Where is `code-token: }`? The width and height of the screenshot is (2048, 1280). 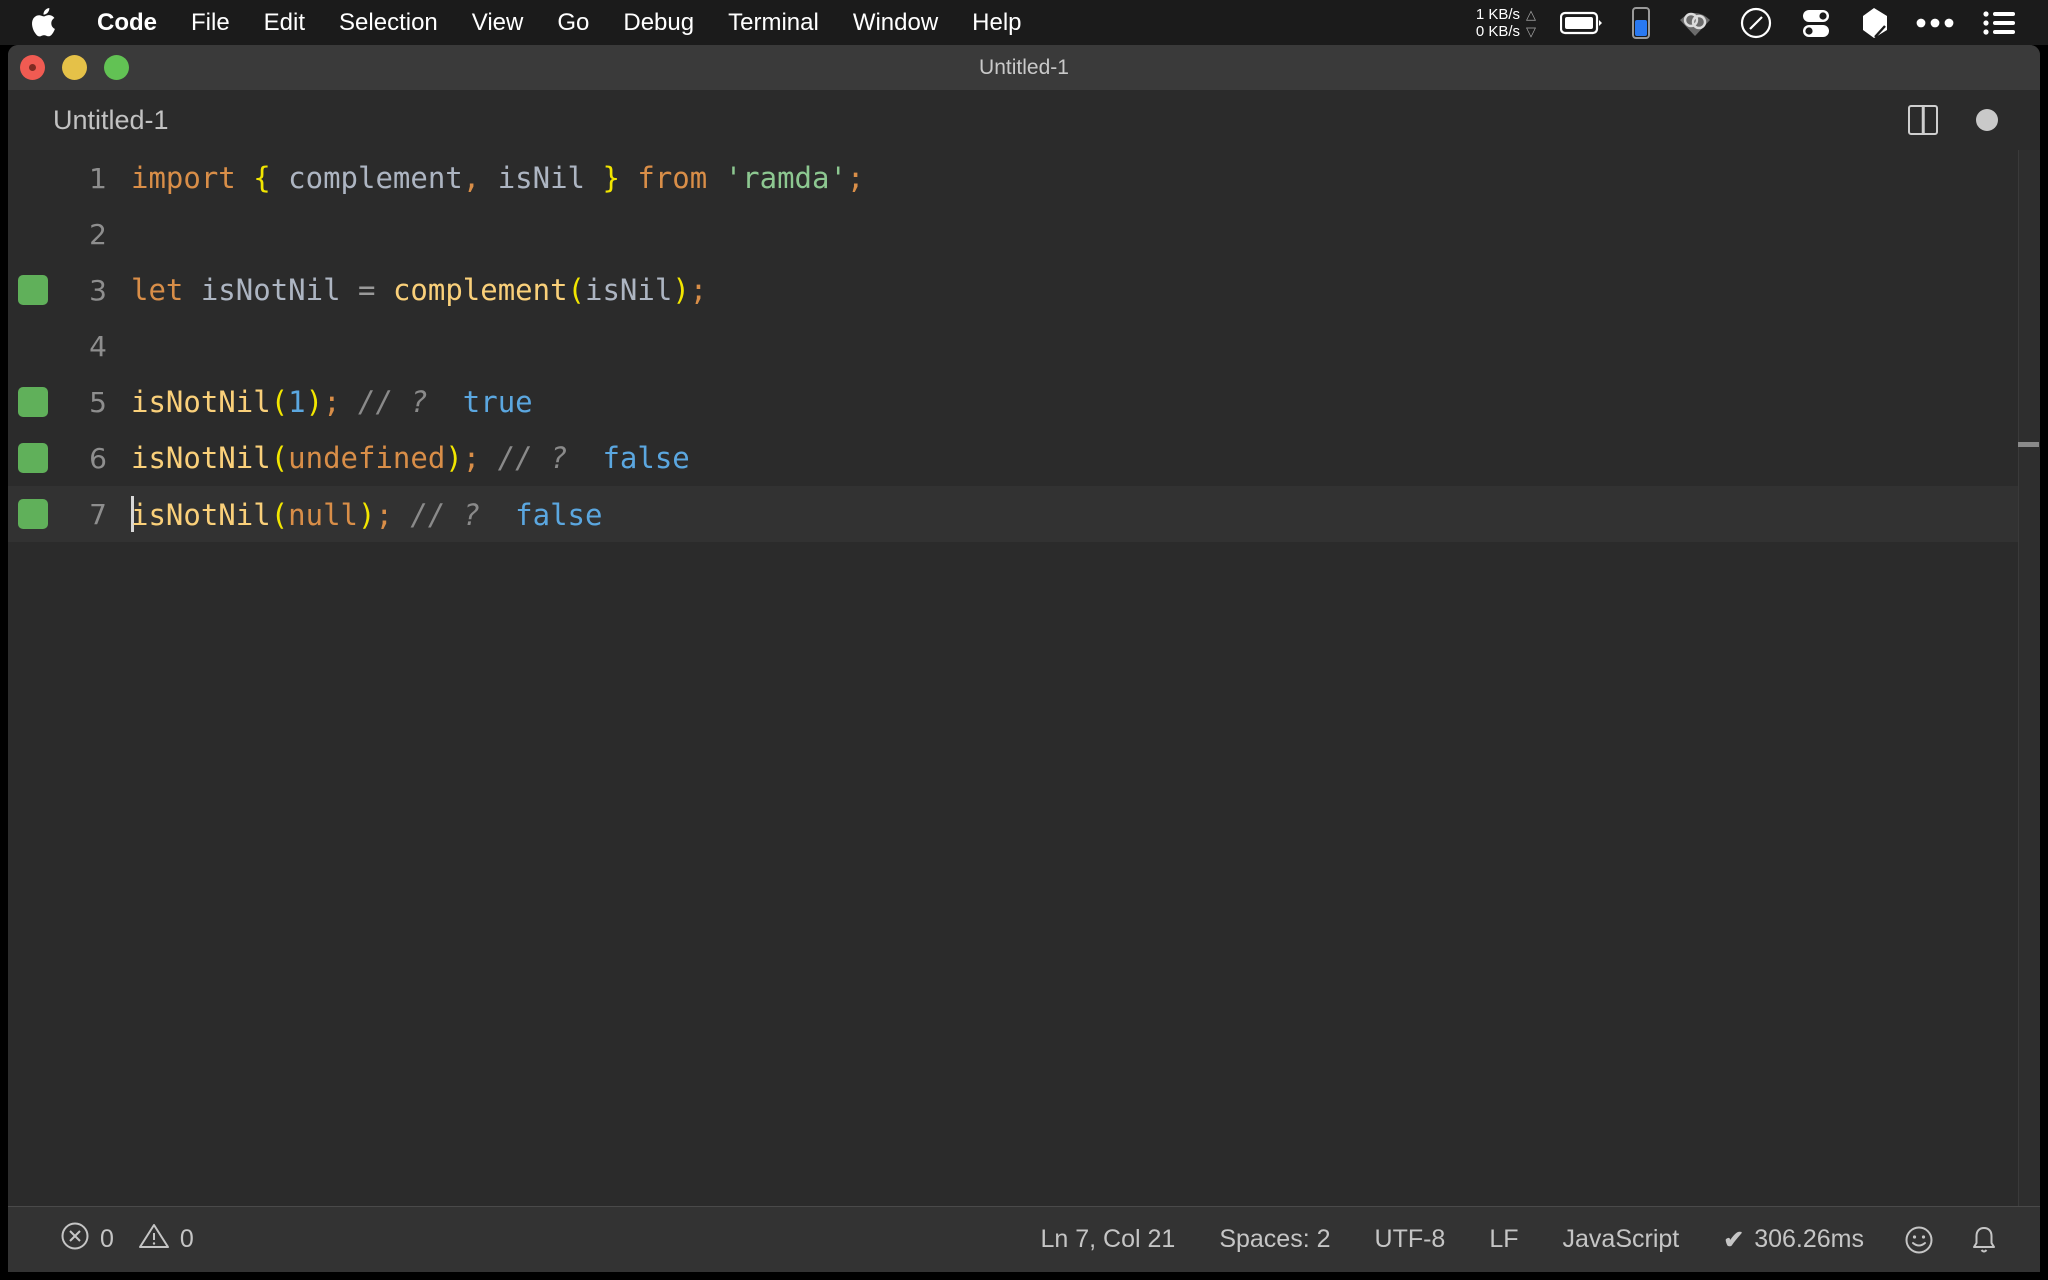 code-token: } is located at coordinates (611, 178).